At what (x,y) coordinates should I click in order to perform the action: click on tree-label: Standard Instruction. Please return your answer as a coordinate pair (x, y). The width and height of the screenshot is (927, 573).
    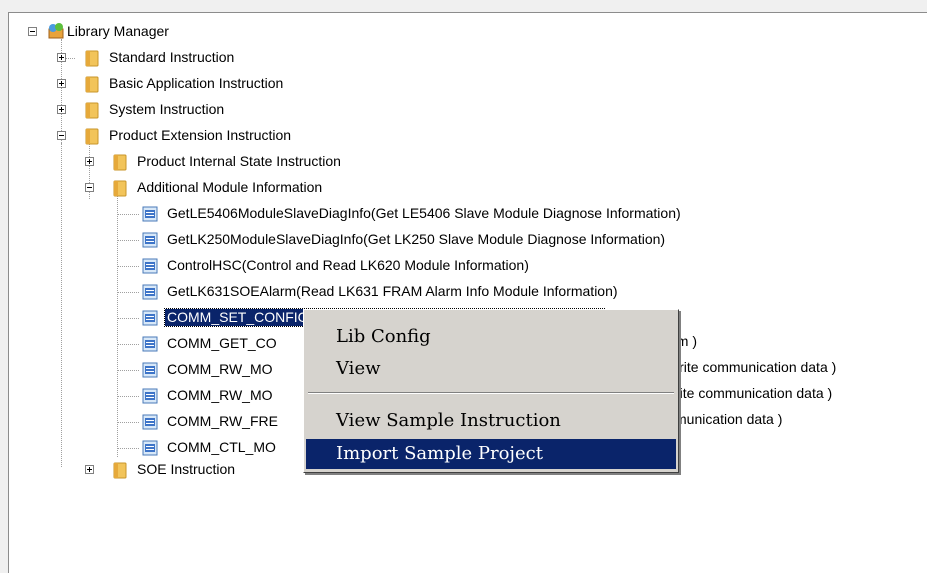
    Looking at the image, I should click on (172, 57).